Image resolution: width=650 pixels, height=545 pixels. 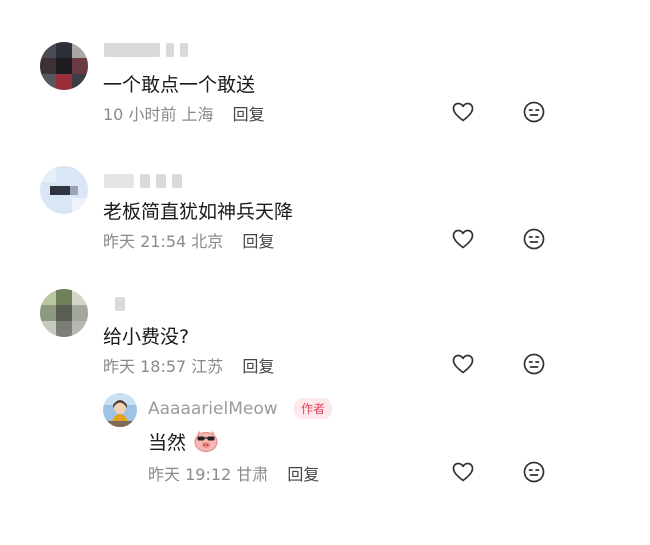 What do you see at coordinates (167, 443) in the screenshot?
I see `reply-text-content: 当然` at bounding box center [167, 443].